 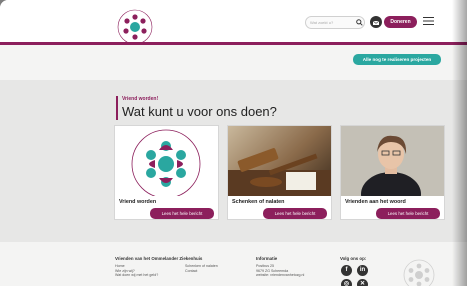 What do you see at coordinates (135, 27) in the screenshot?
I see `site-logo` at bounding box center [135, 27].